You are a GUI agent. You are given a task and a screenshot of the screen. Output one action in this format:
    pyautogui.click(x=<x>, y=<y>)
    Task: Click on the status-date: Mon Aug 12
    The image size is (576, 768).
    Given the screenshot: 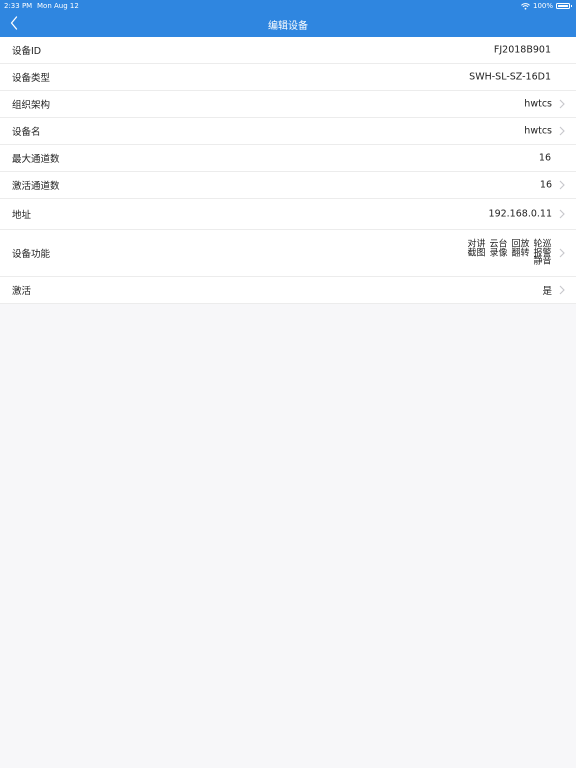 What is the action you would take?
    pyautogui.click(x=58, y=6)
    